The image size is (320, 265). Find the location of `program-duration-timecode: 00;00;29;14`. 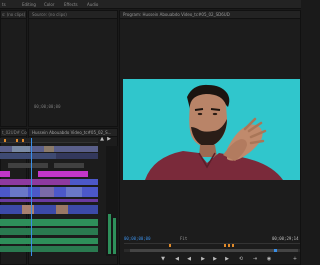

program-duration-timecode: 00;00;29;14 is located at coordinates (285, 238).